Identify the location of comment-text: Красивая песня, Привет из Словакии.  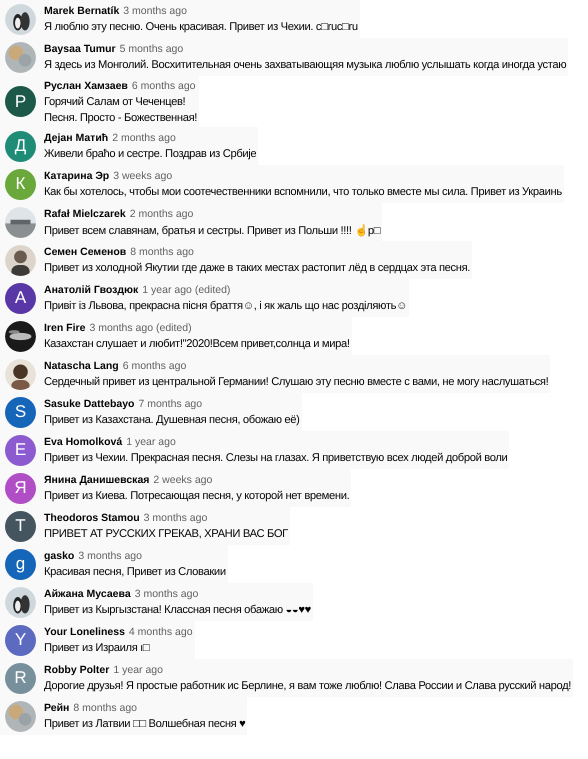
(135, 572).